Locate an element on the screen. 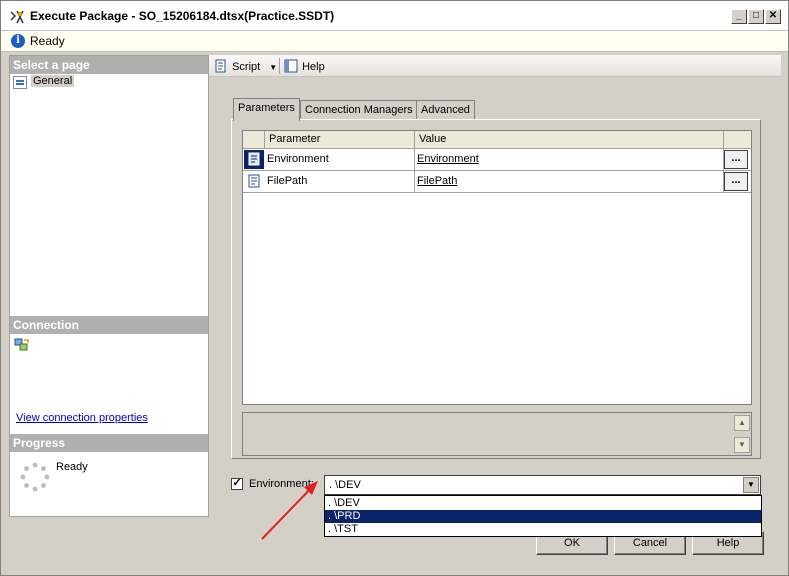 The height and width of the screenshot is (576, 789). help-label: Help is located at coordinates (313, 67).